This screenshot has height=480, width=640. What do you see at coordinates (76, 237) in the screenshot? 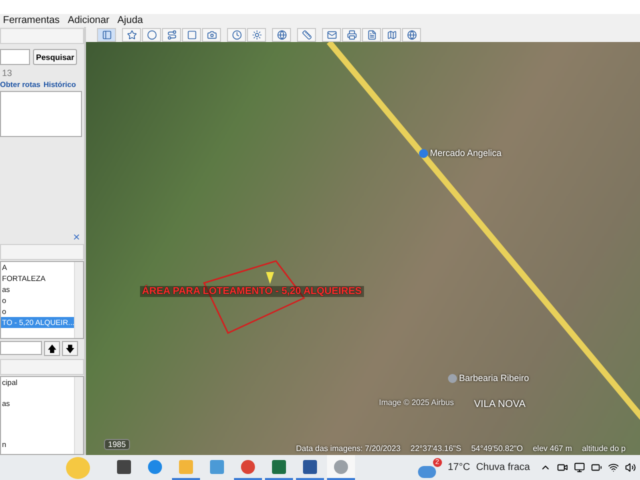
I see `close-button: ×` at bounding box center [76, 237].